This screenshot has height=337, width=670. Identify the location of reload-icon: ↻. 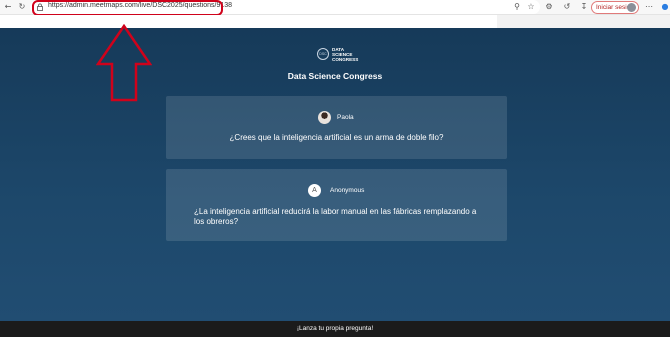
(22, 7).